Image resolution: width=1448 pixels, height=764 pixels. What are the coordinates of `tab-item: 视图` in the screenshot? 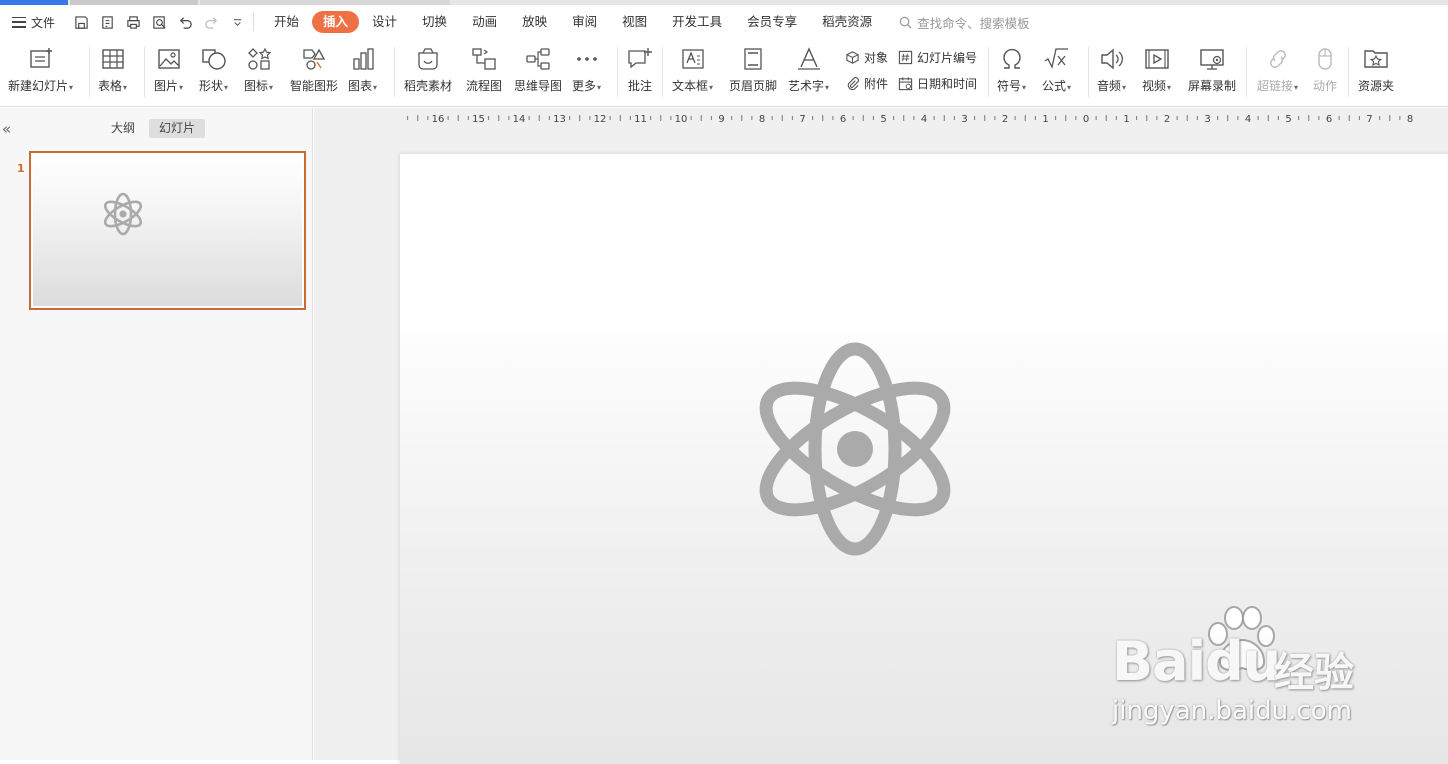 It's located at (634, 22).